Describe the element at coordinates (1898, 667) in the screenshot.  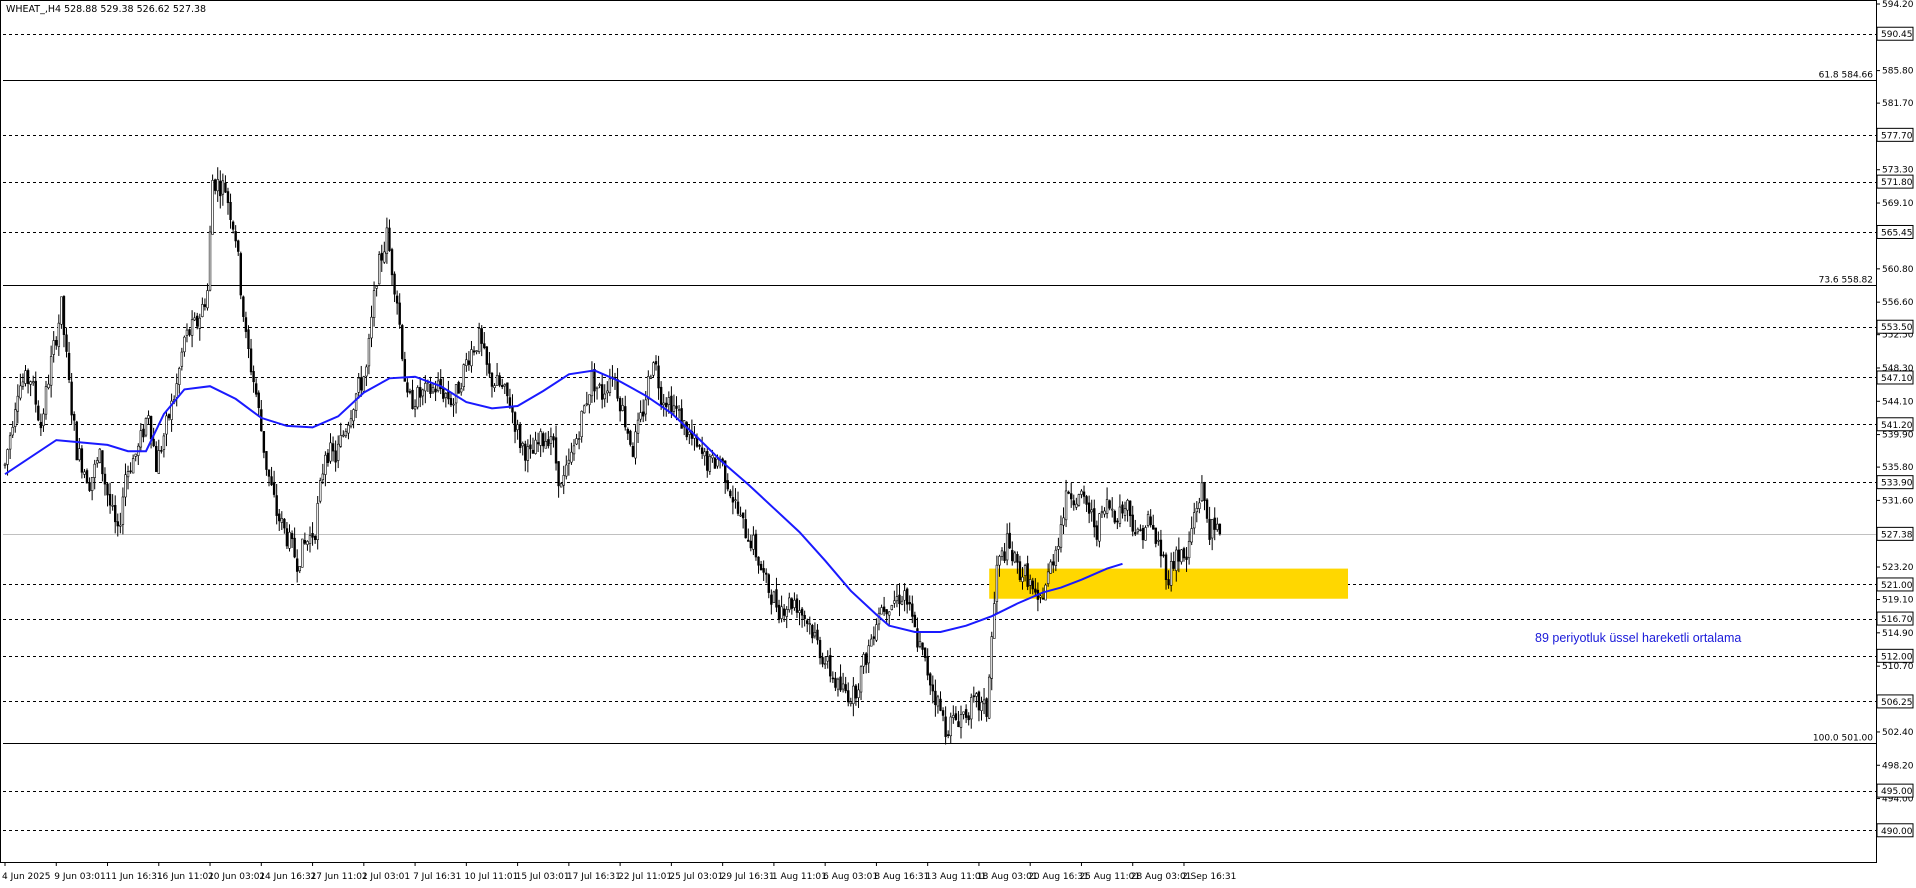
I see `y-tick-label: 510.70` at that location.